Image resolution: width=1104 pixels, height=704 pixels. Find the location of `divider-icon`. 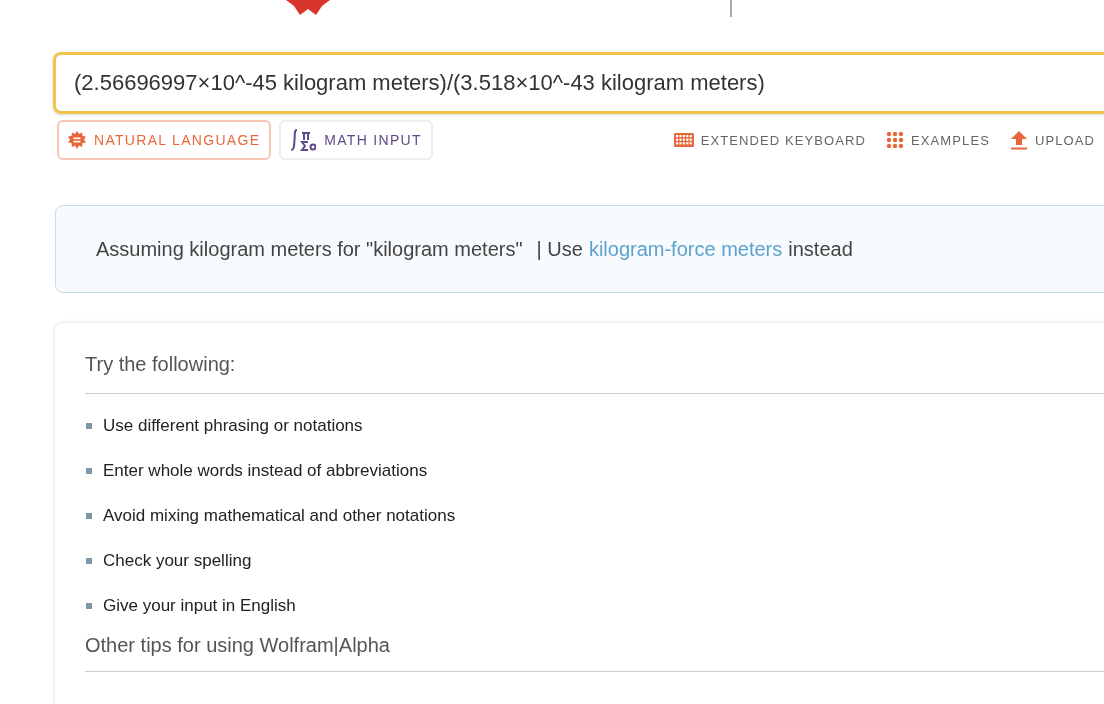

divider-icon is located at coordinates (731, 8).